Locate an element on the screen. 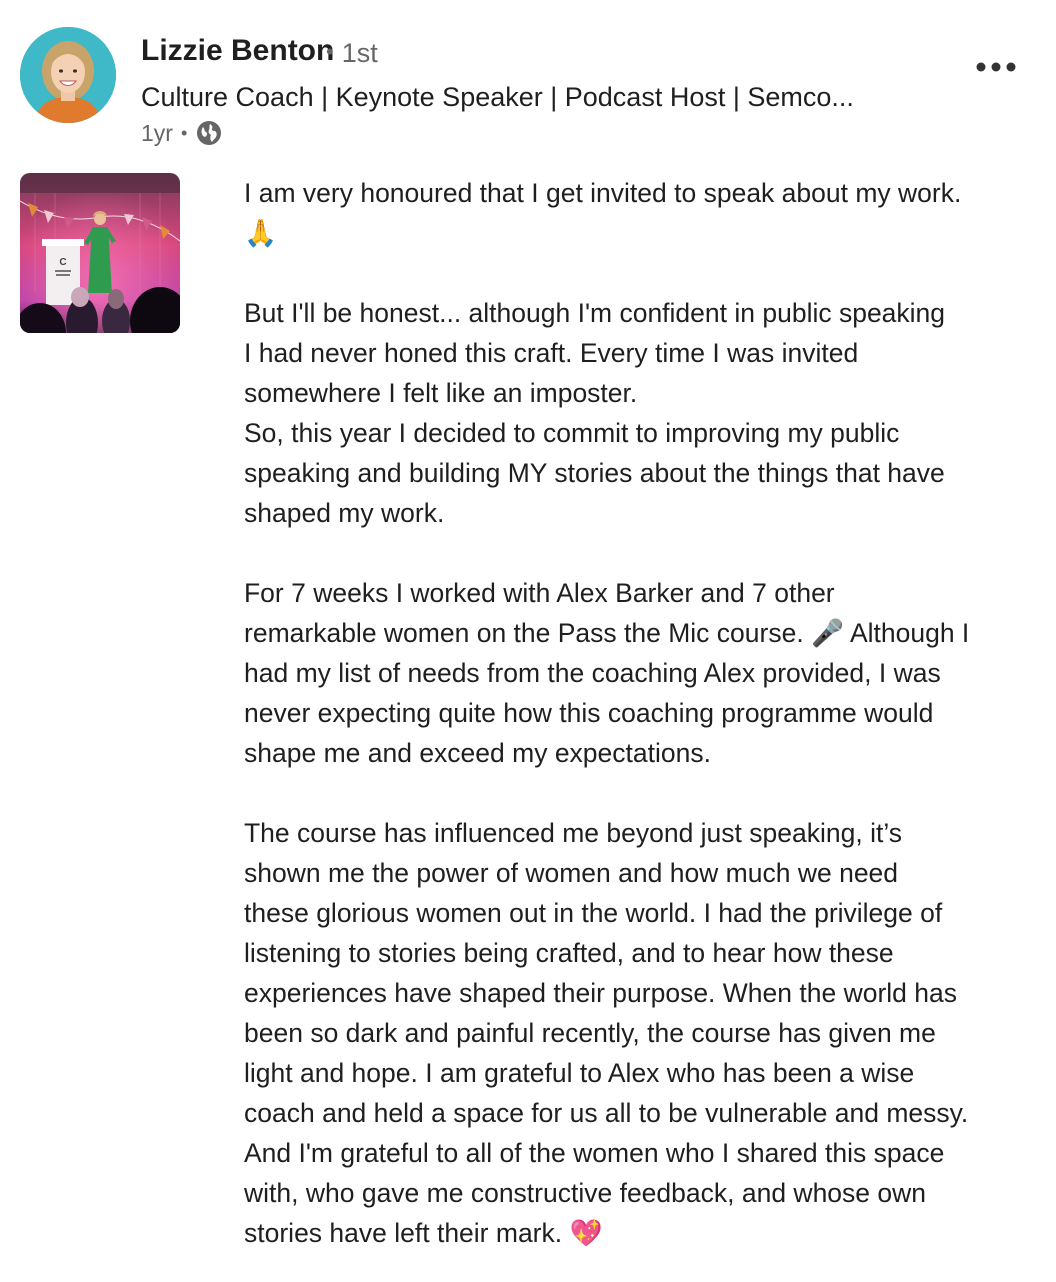 The image size is (1056, 1282). post-image-thumbnail: C is located at coordinates (100, 253).